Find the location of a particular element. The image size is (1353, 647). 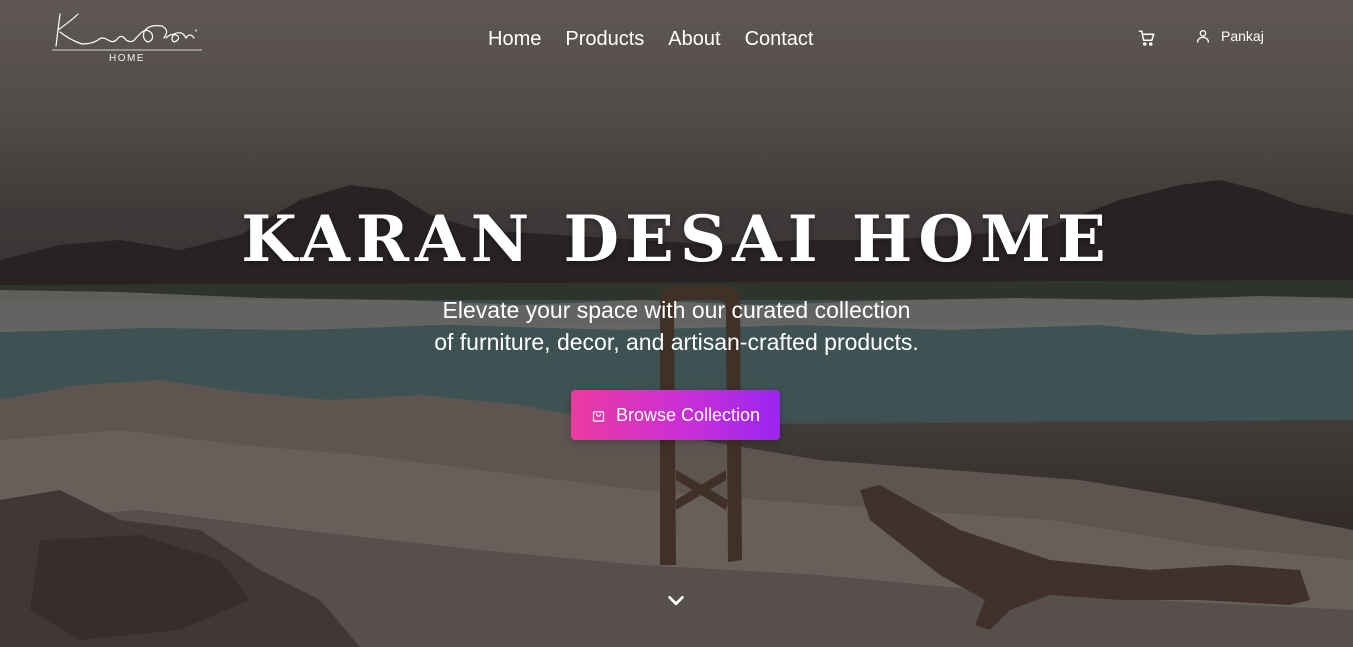

cart-button is located at coordinates (1147, 38).